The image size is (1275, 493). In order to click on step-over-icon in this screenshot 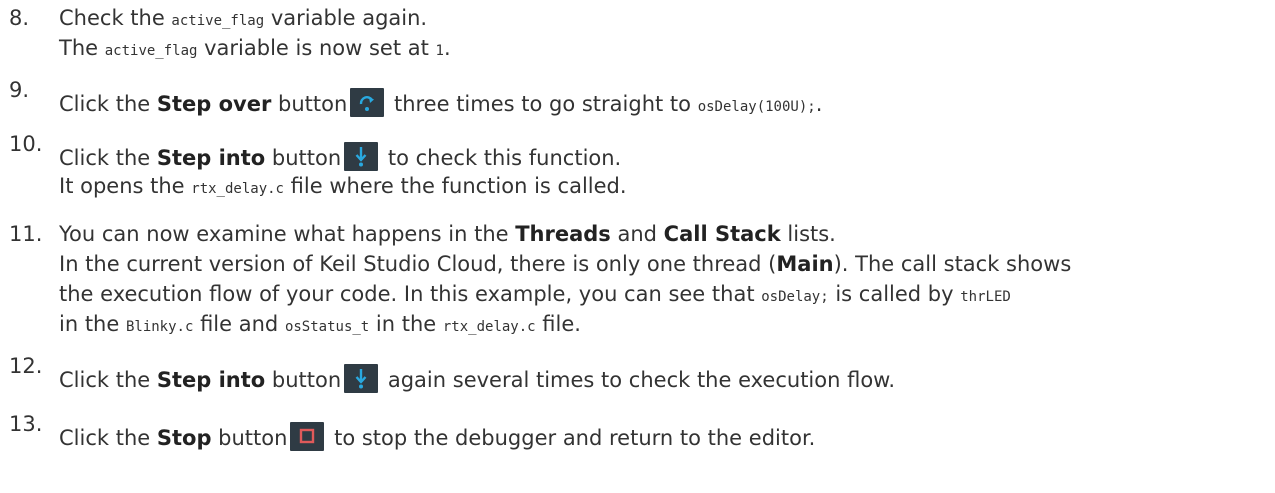, I will do `click(367, 102)`.